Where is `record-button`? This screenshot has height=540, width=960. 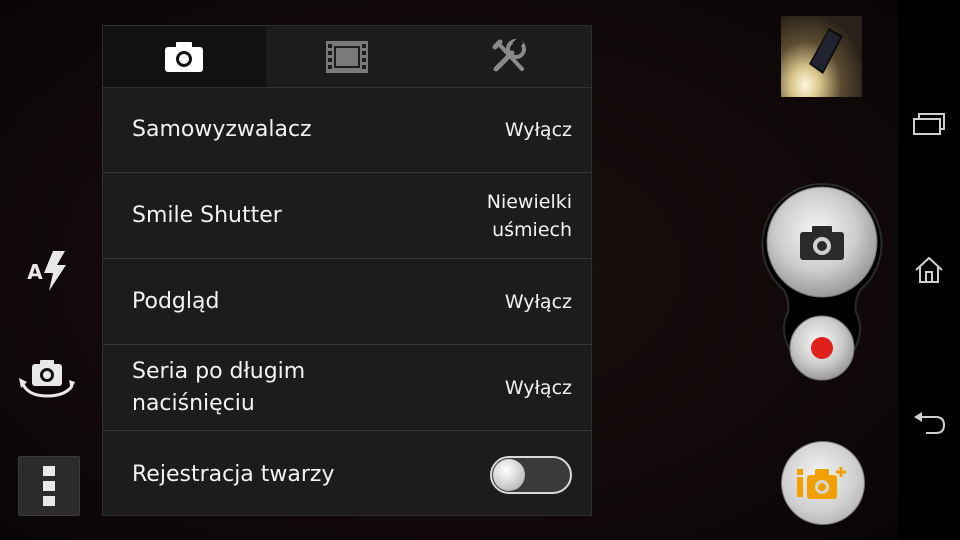
record-button is located at coordinates (822, 348).